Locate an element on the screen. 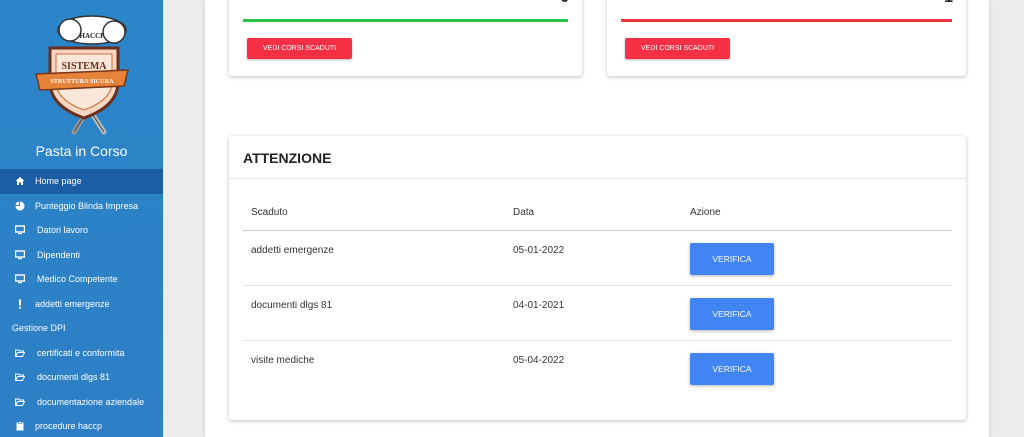 The width and height of the screenshot is (1024, 437). sidebar-item-label: Datori lavoro is located at coordinates (63, 230).